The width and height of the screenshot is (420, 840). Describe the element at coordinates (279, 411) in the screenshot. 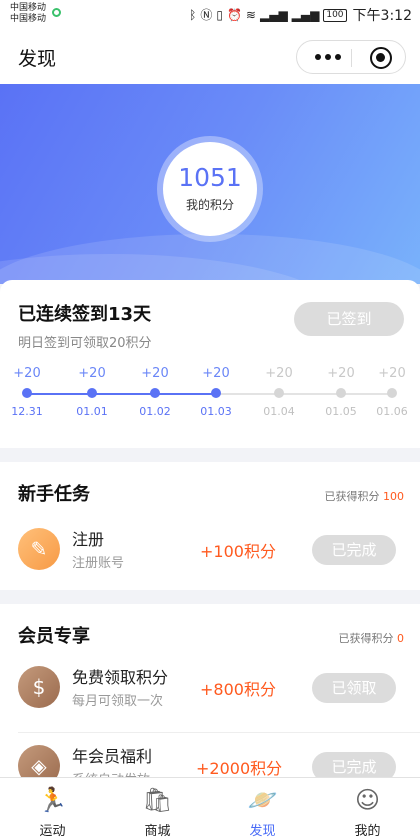

I see `day-date: 01.04` at that location.